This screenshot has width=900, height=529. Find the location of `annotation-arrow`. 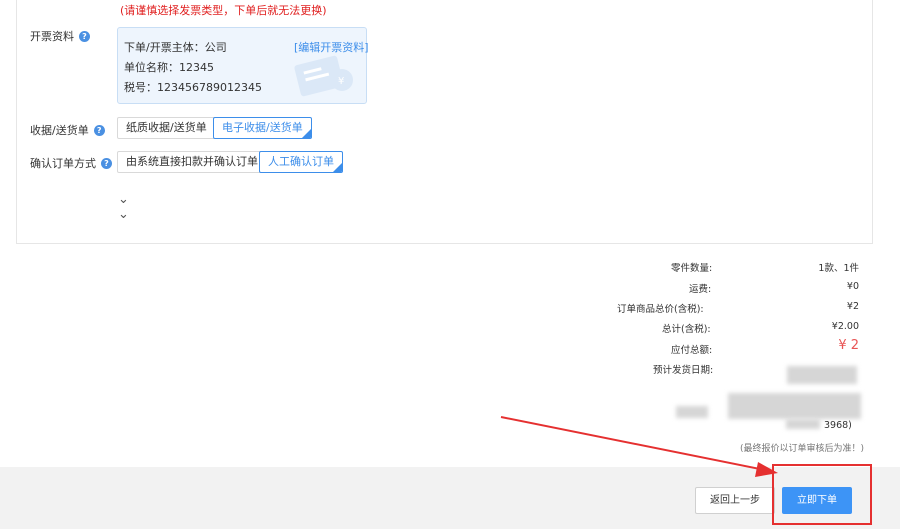

annotation-arrow is located at coordinates (639, 446).